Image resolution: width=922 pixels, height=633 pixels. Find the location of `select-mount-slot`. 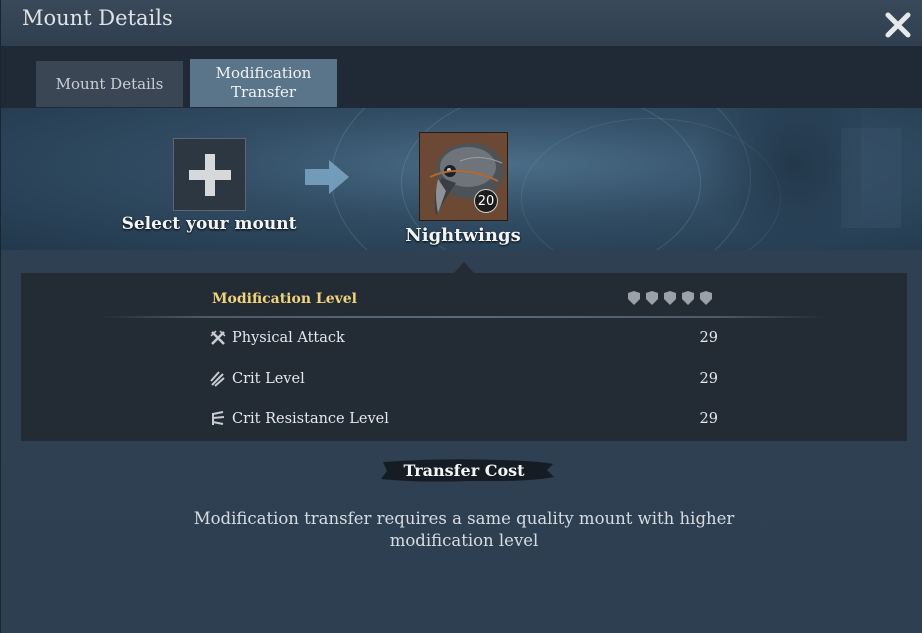

select-mount-slot is located at coordinates (209, 174).